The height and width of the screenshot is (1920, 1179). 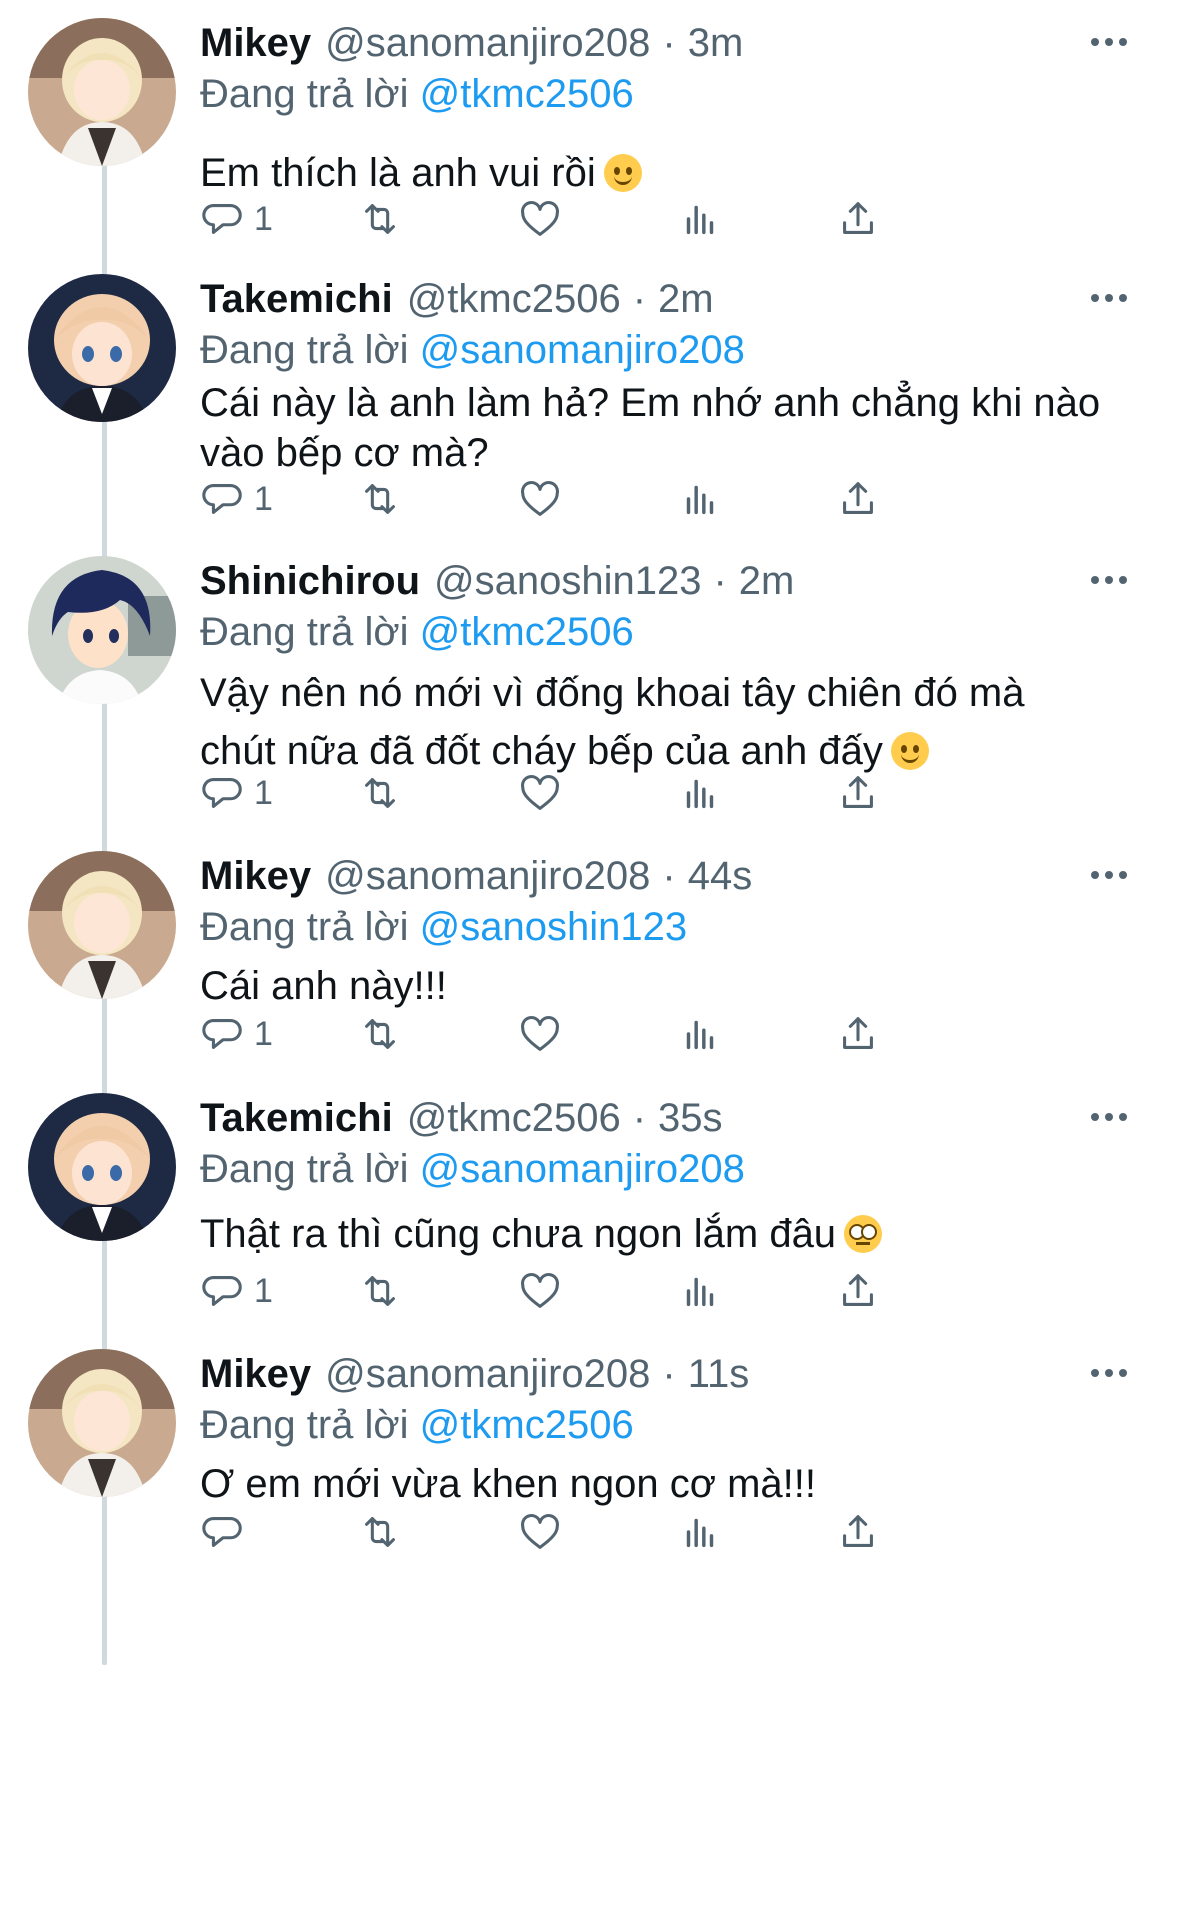 I want to click on tweet-text-content: Cái anh này!!!, so click(x=323, y=986).